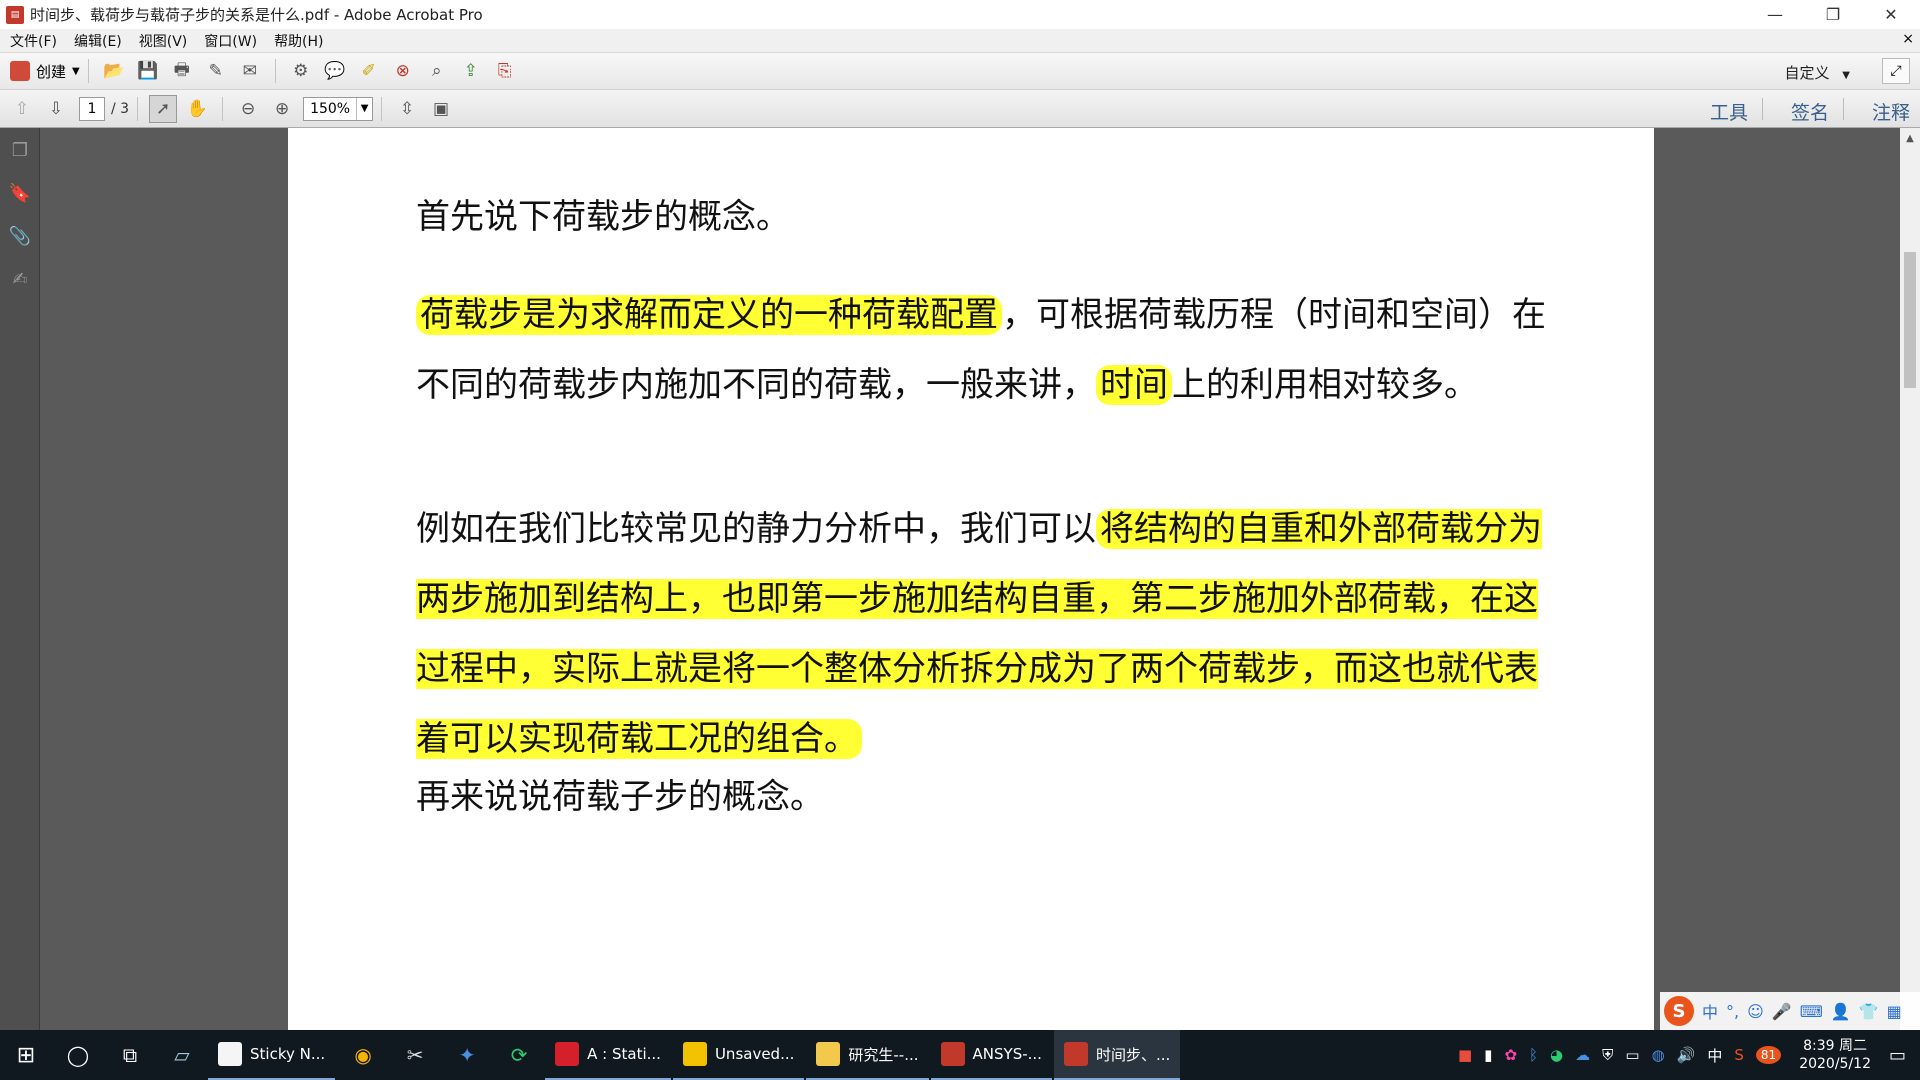  I want to click on notes-app-icon: ▱, so click(182, 1055).